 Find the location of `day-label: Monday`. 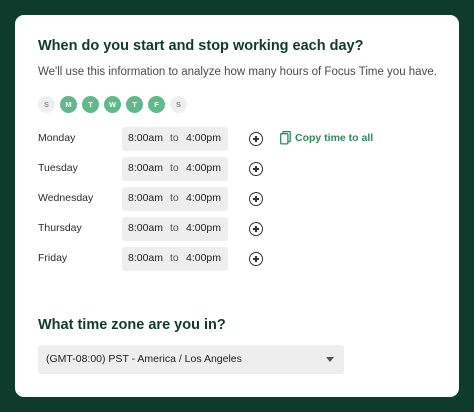

day-label: Monday is located at coordinates (57, 138).